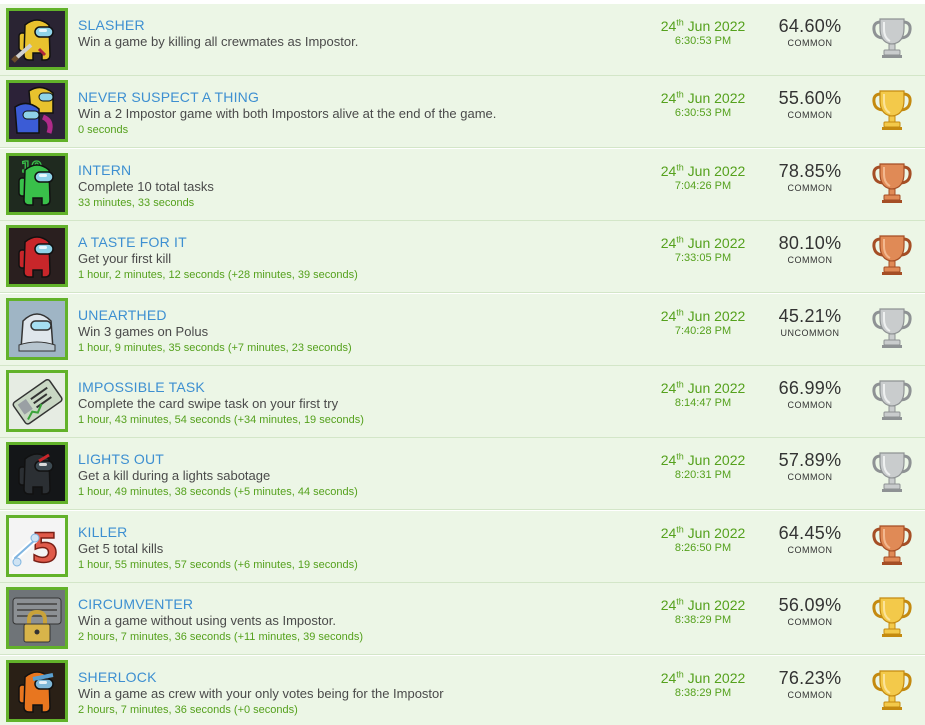 The height and width of the screenshot is (725, 925). Describe the element at coordinates (703, 475) in the screenshot. I see `unlock-time: 8:20:31 PM` at that location.